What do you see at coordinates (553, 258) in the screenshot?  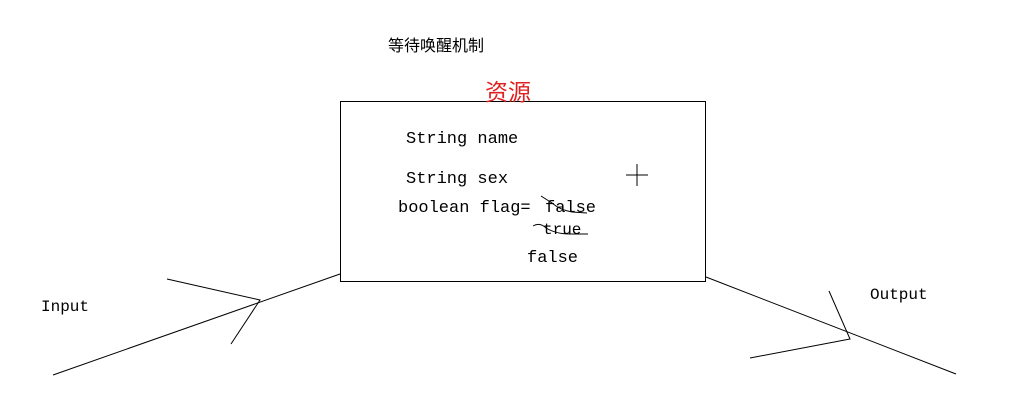 I see `flag-value-false: false` at bounding box center [553, 258].